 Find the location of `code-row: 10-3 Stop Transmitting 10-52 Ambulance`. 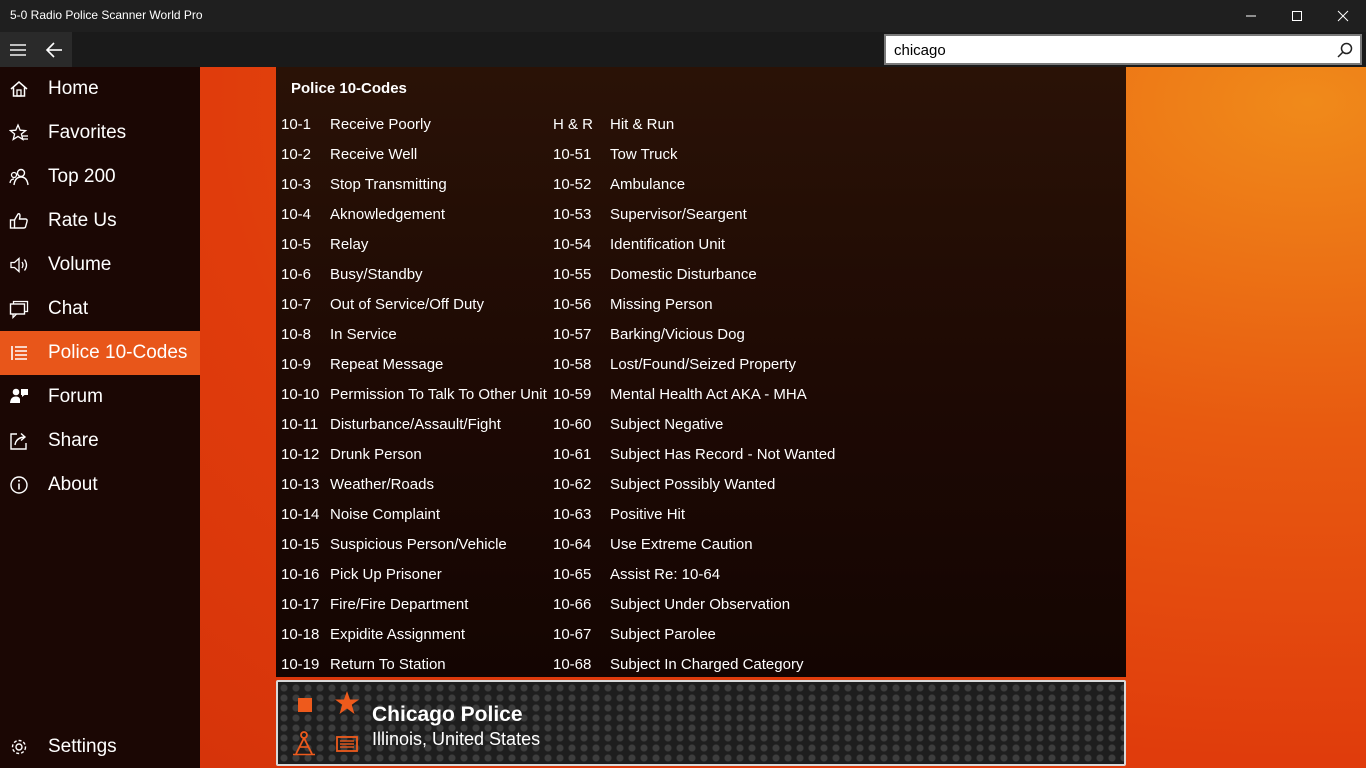

code-row: 10-3 Stop Transmitting 10-52 Ambulance is located at coordinates (701, 184).